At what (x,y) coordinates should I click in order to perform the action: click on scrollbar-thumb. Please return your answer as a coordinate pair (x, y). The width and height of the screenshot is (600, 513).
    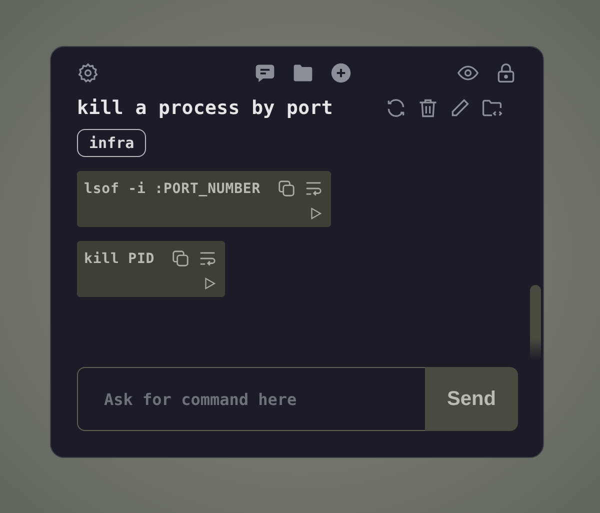
    Looking at the image, I should click on (535, 323).